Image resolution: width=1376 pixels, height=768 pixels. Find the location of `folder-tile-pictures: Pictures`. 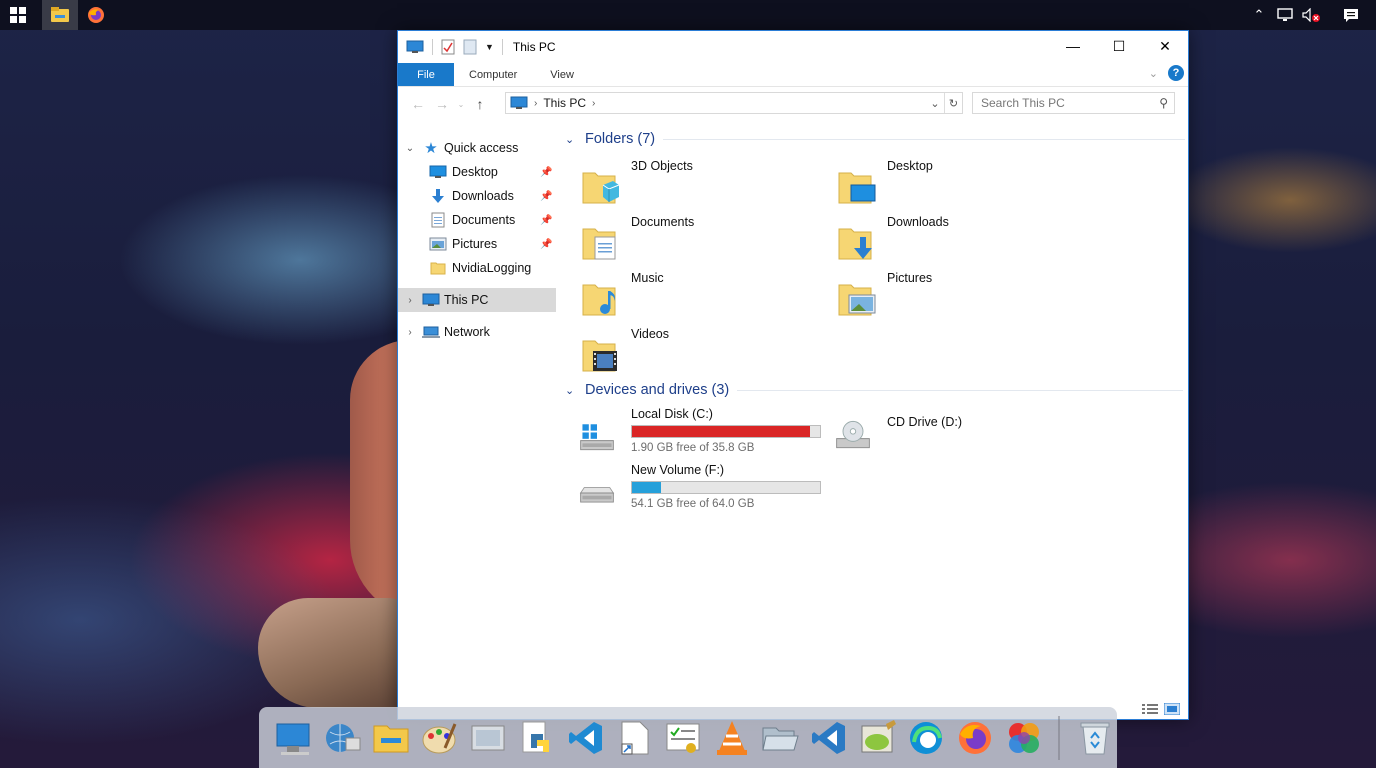

folder-tile-pictures: Pictures is located at coordinates (939, 297).